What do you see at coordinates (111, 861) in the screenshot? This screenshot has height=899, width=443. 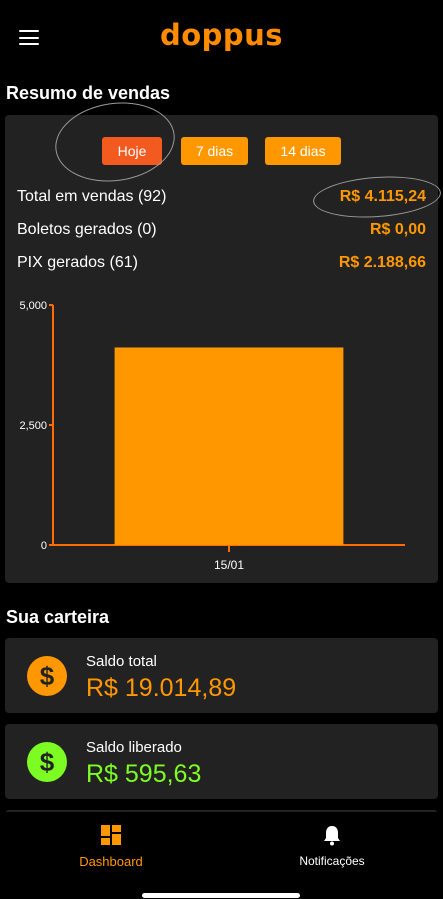 I see `nav-dashboard-label: Dashboard` at bounding box center [111, 861].